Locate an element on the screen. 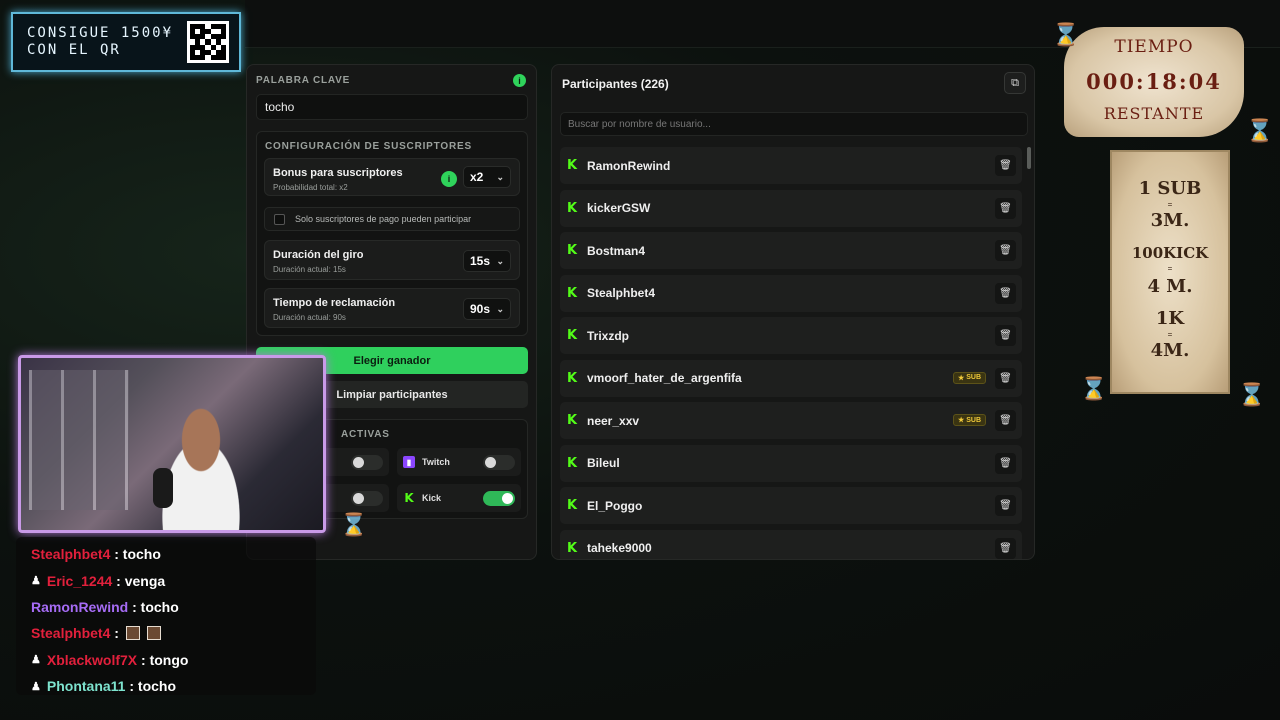  kick-toggle is located at coordinates (499, 498).